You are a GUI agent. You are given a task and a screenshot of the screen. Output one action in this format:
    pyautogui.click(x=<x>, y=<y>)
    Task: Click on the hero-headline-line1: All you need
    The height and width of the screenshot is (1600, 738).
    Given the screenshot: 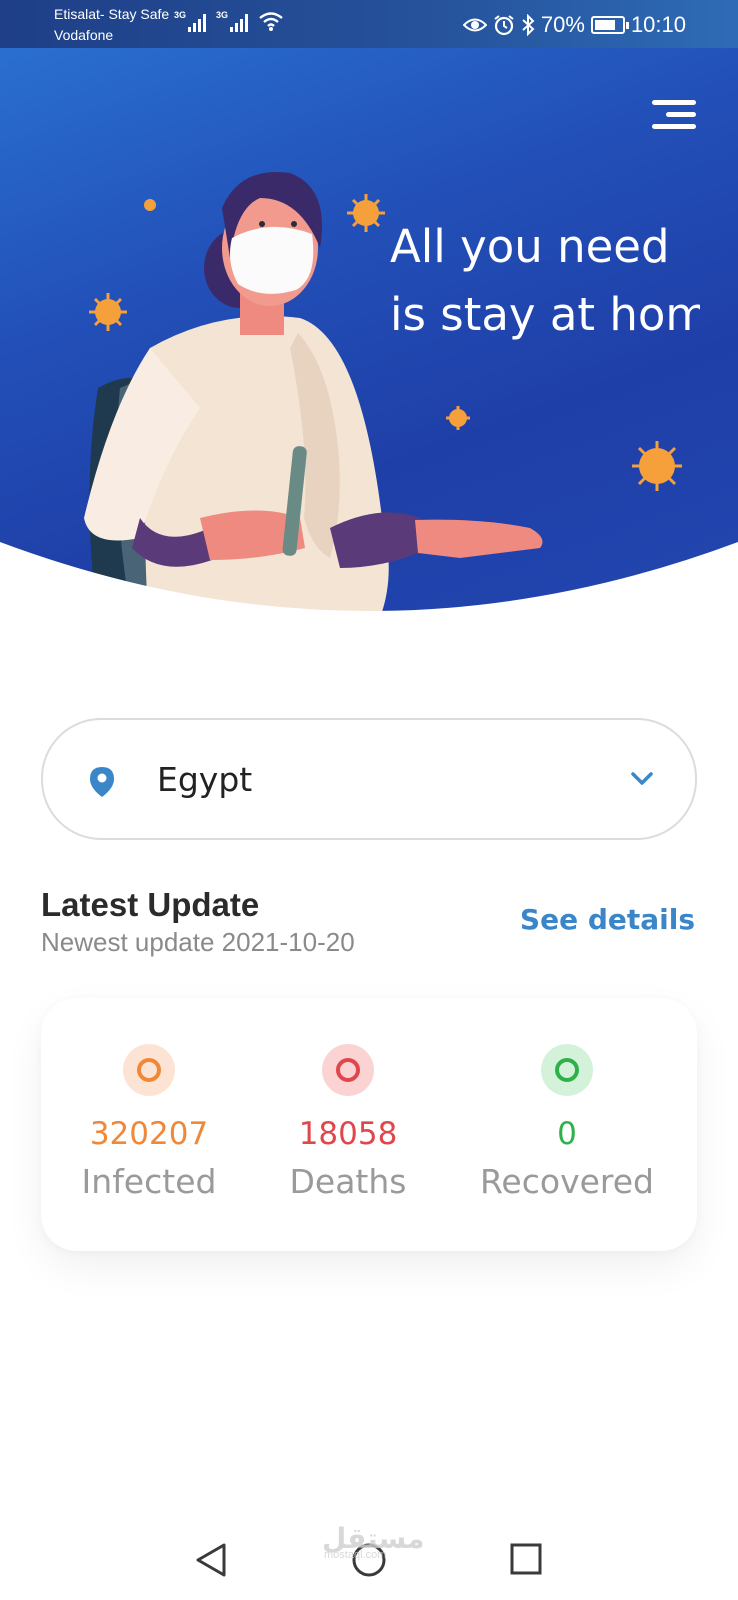 What is the action you would take?
    pyautogui.click(x=530, y=246)
    